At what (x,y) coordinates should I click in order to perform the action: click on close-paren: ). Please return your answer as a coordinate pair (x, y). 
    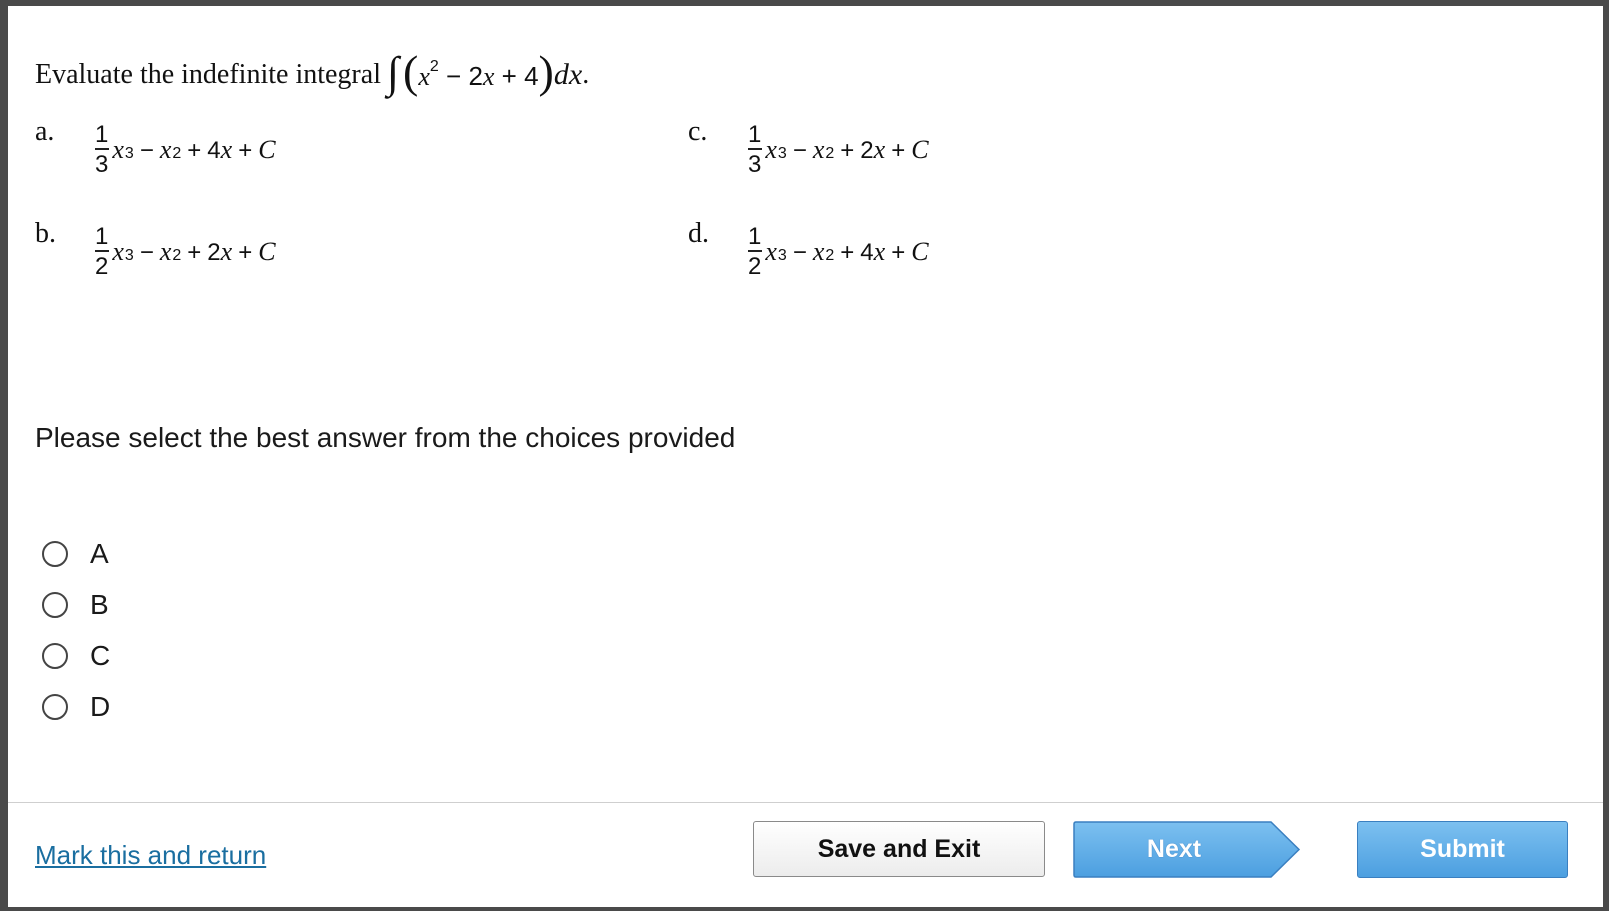
    Looking at the image, I should click on (546, 71).